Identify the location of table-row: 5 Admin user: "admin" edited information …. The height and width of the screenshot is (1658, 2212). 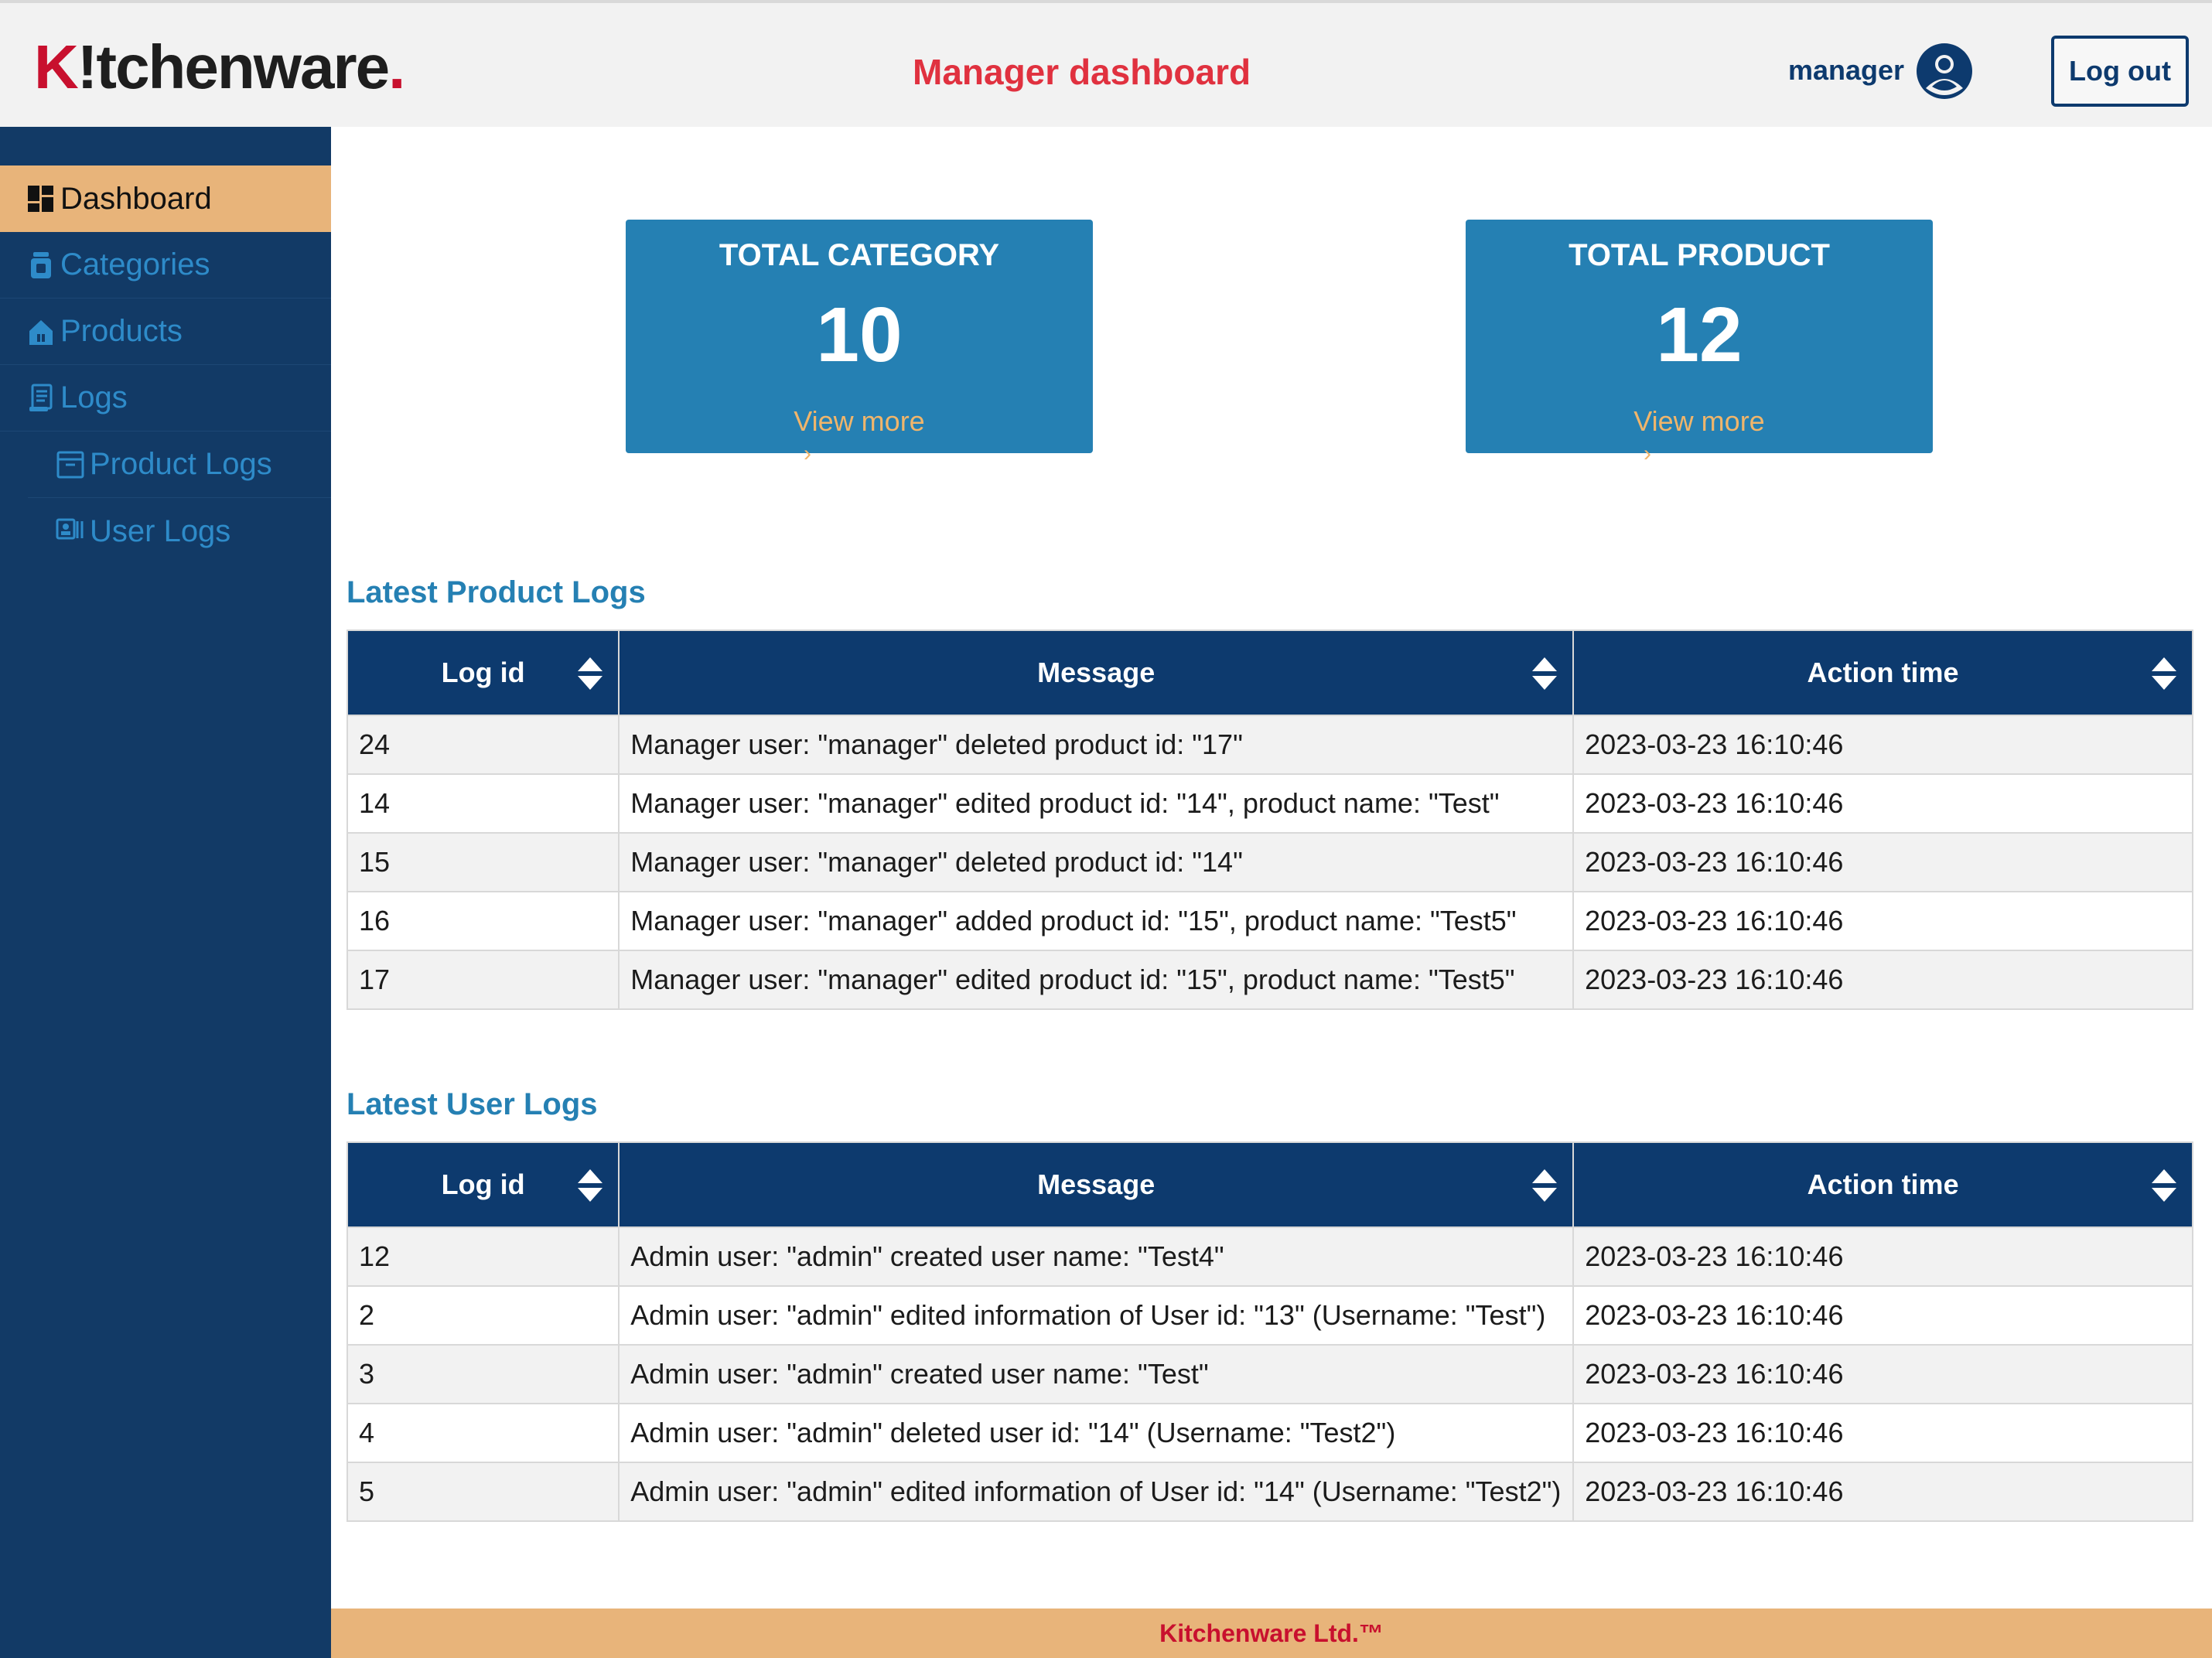
(1269, 1492).